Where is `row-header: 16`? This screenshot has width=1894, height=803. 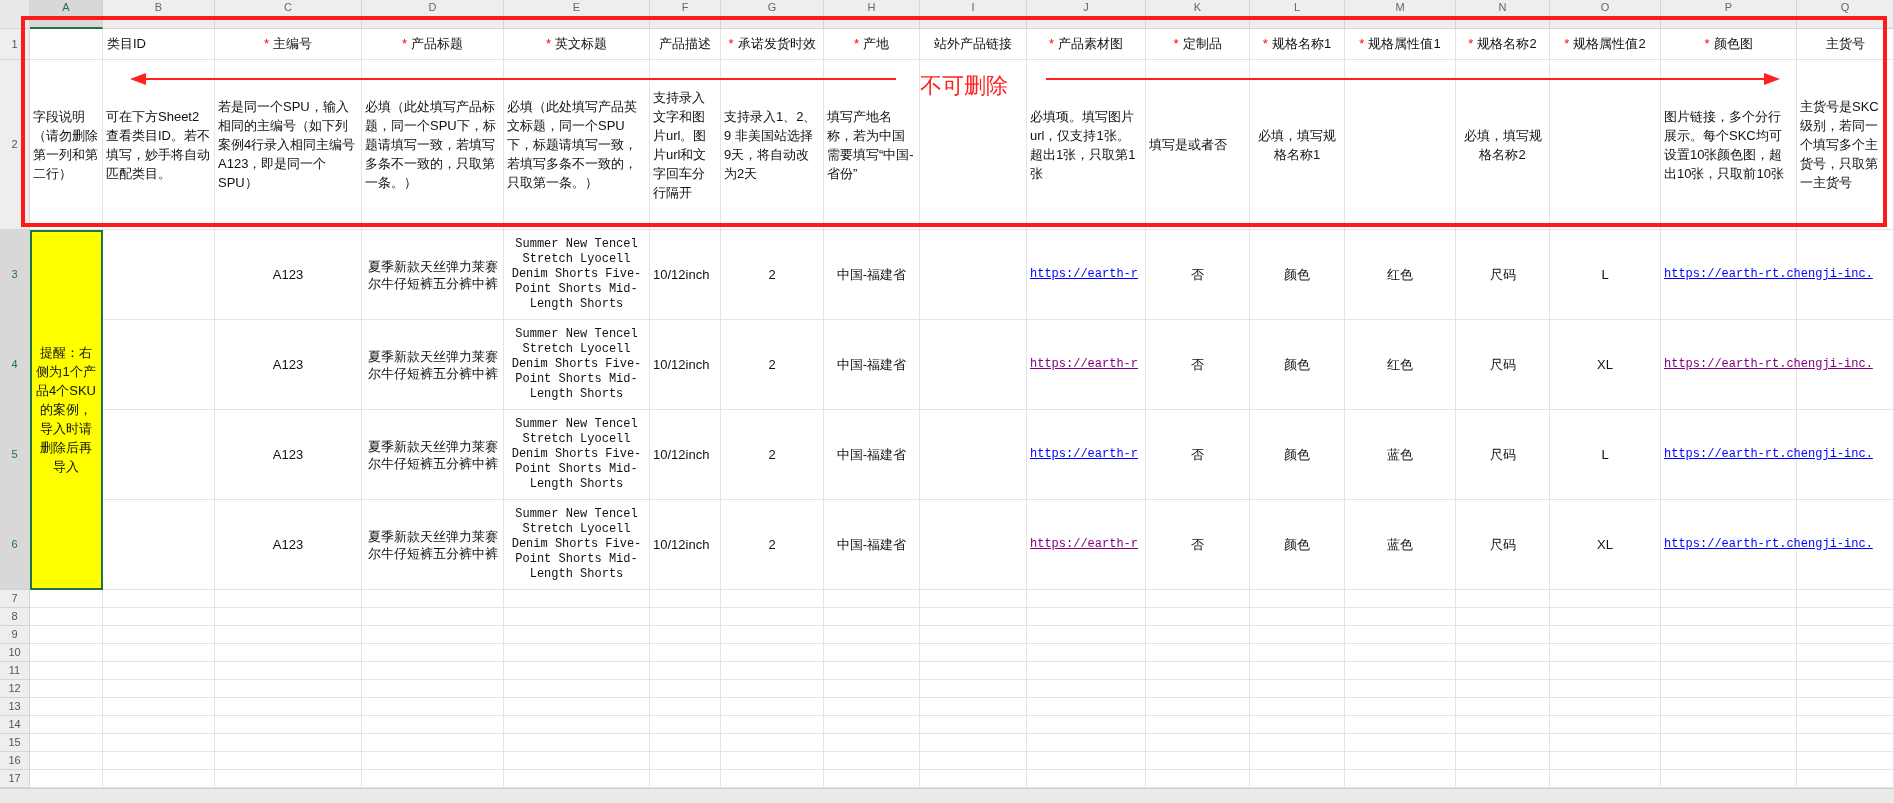 row-header: 16 is located at coordinates (15, 761).